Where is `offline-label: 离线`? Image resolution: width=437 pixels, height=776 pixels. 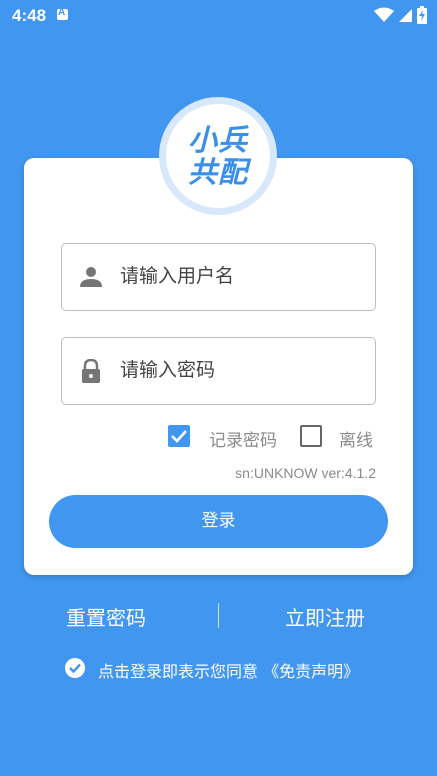 offline-label: 离线 is located at coordinates (356, 438).